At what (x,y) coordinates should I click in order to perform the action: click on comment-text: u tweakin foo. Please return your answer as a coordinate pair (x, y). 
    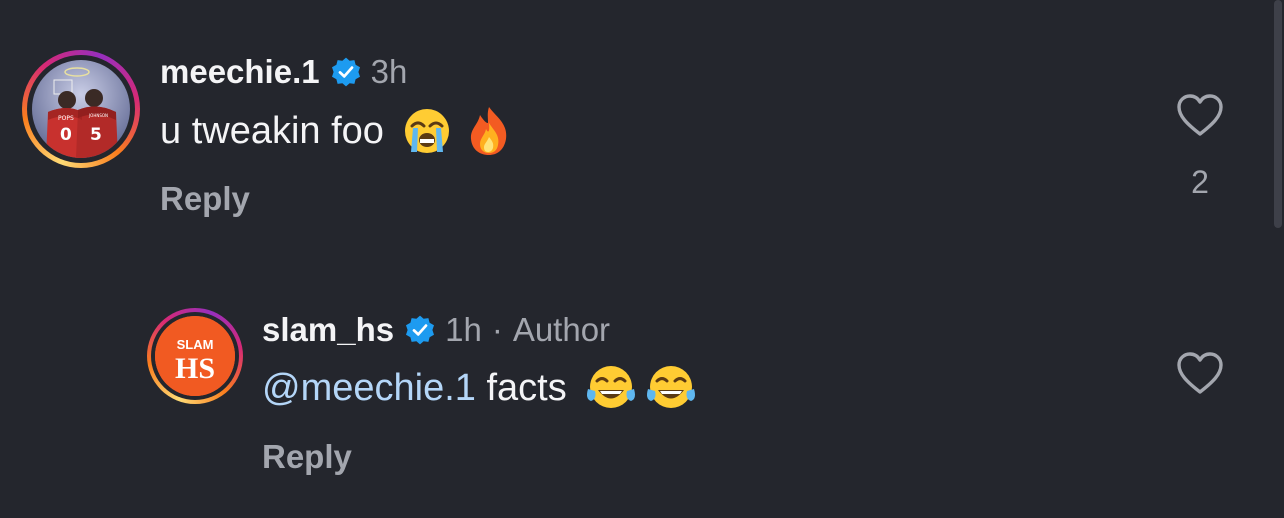
    Looking at the image, I should click on (272, 130).